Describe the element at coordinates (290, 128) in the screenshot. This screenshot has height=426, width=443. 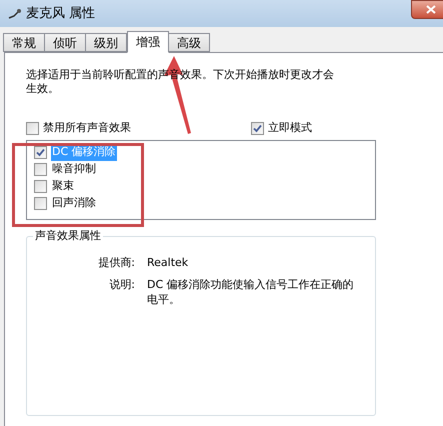
I see `option-label: 立即模式` at that location.